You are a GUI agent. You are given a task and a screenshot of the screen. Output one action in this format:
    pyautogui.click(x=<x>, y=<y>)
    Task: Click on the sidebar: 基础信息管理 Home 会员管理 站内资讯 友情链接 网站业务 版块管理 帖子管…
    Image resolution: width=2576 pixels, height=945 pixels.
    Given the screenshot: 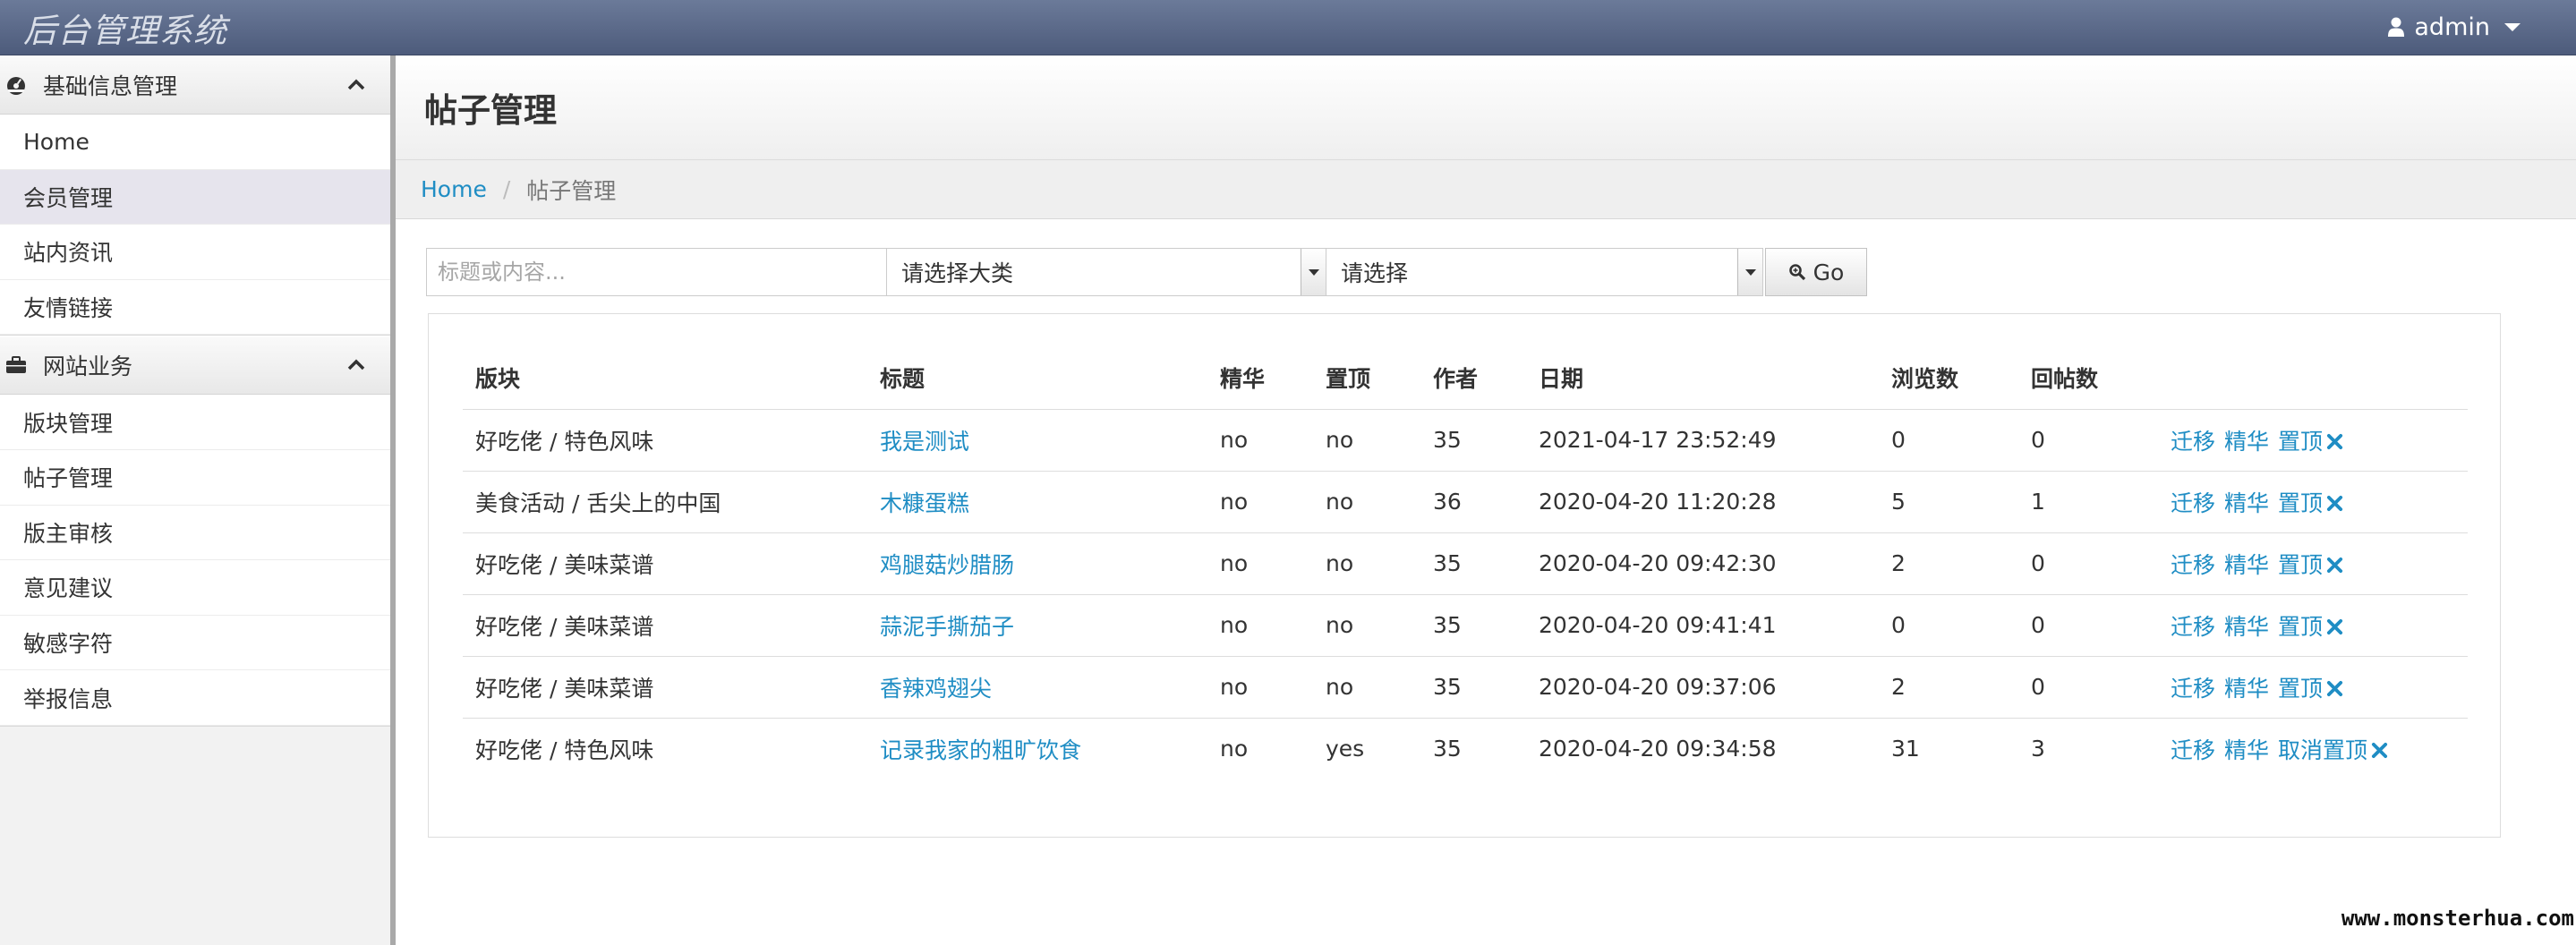 What is the action you would take?
    pyautogui.click(x=195, y=500)
    